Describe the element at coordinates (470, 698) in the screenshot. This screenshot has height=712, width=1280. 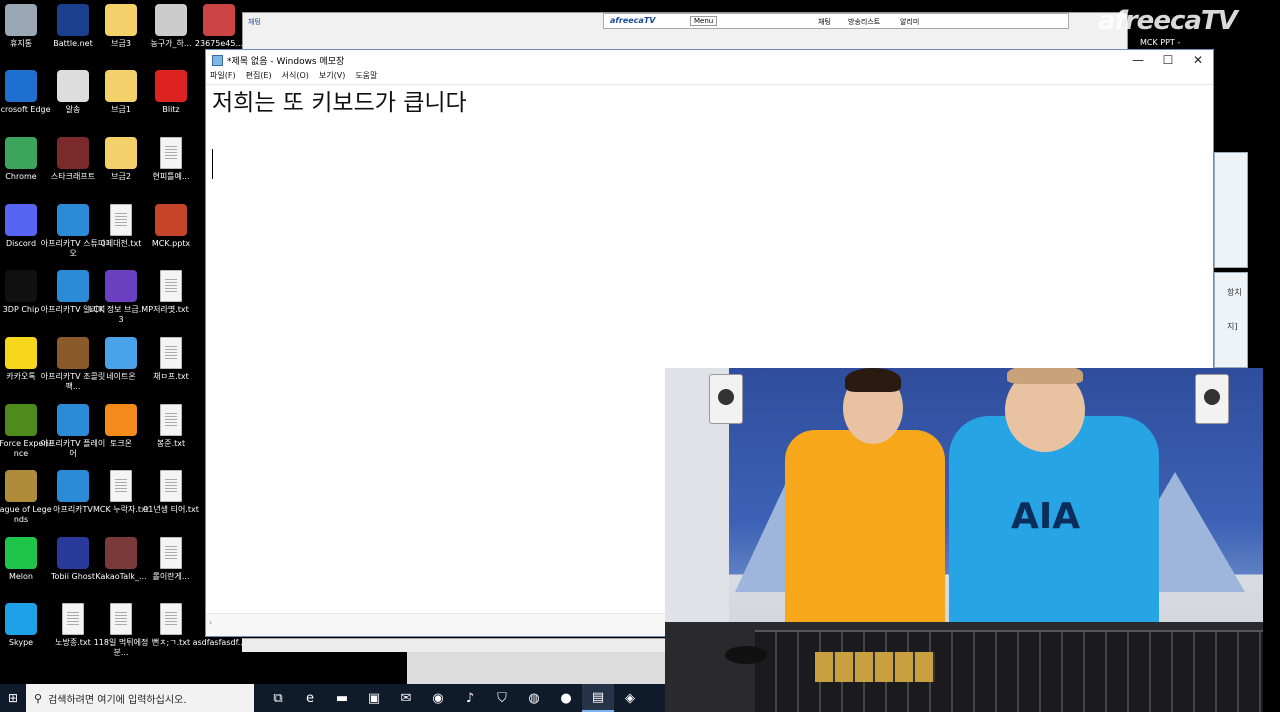
I see `taskbar-alsong-icon: ♪` at that location.